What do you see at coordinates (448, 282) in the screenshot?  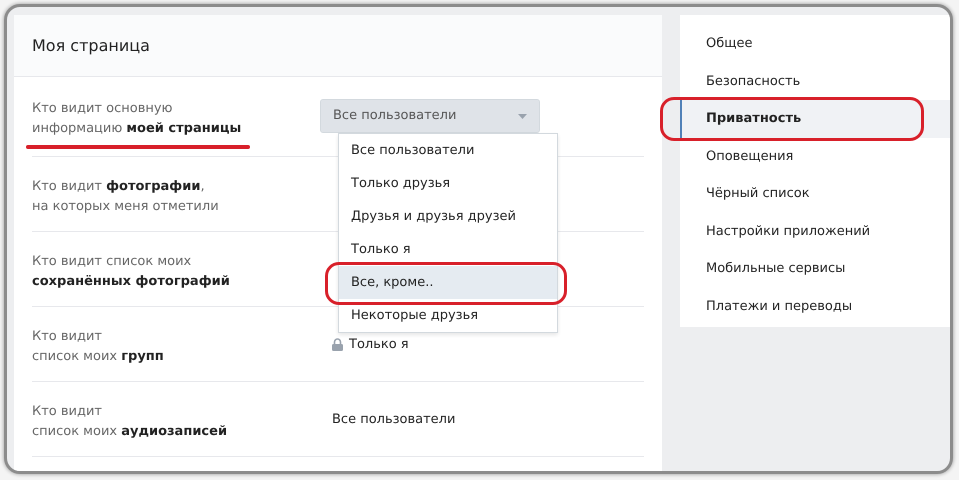 I see `dropdown-option: Все, кроме..` at bounding box center [448, 282].